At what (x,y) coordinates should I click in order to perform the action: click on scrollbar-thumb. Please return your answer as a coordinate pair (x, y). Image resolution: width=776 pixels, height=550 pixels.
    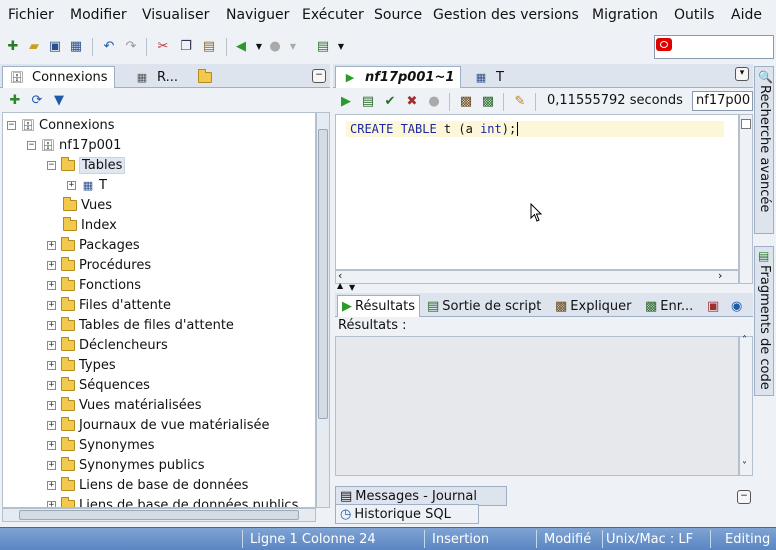
    Looking at the image, I should click on (159, 515).